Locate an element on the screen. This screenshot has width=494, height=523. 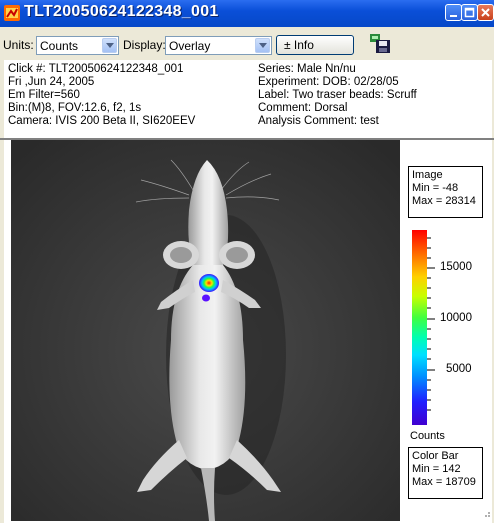
title-bar: TLT20050624122348_001 is located at coordinates (247, 13).